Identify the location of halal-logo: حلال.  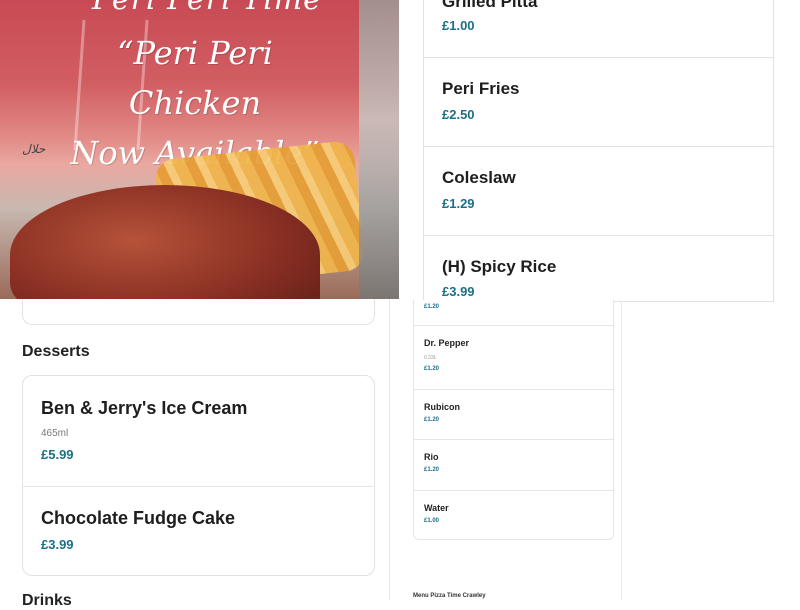
(34, 149).